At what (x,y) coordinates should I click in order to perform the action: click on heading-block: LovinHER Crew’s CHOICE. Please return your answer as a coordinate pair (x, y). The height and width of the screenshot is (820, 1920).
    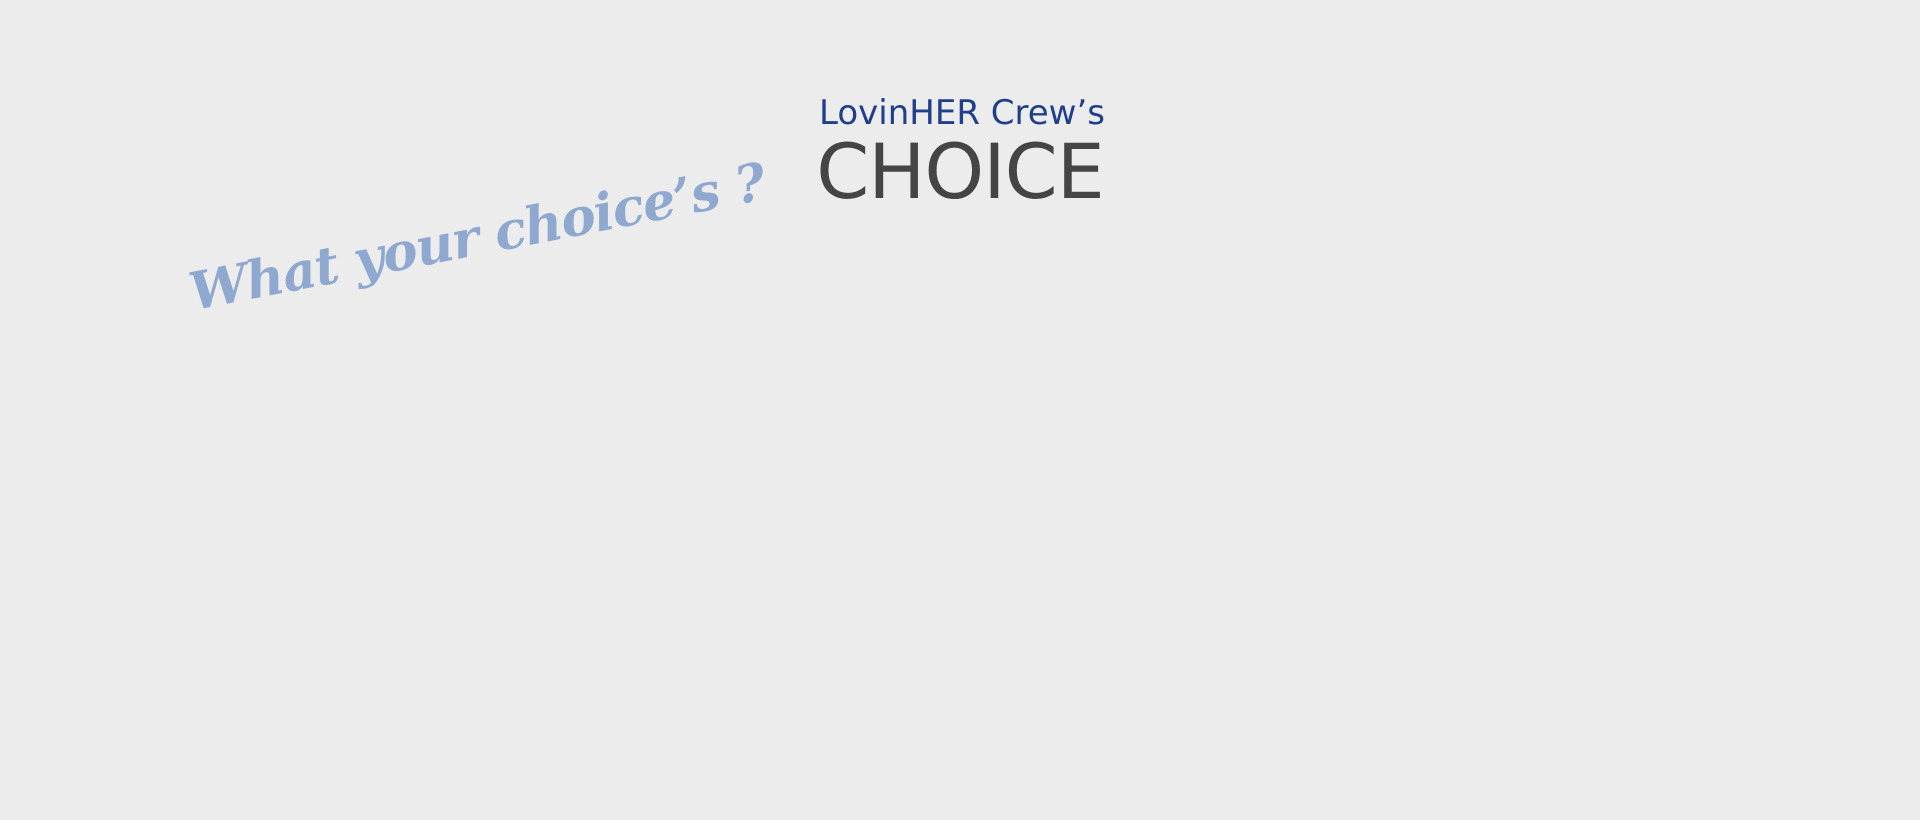
    Looking at the image, I should click on (960, 153).